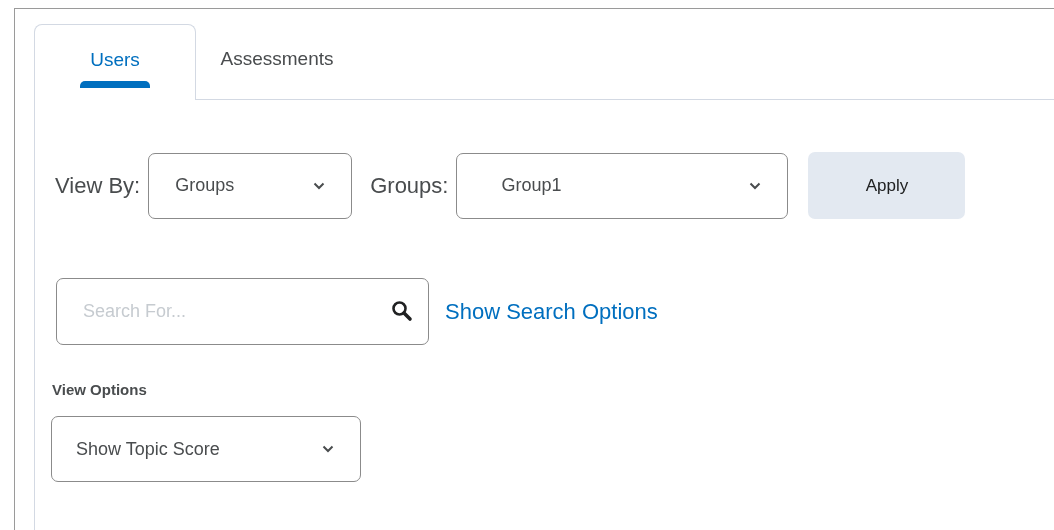  What do you see at coordinates (409, 185) in the screenshot?
I see `groups-label: Groups:` at bounding box center [409, 185].